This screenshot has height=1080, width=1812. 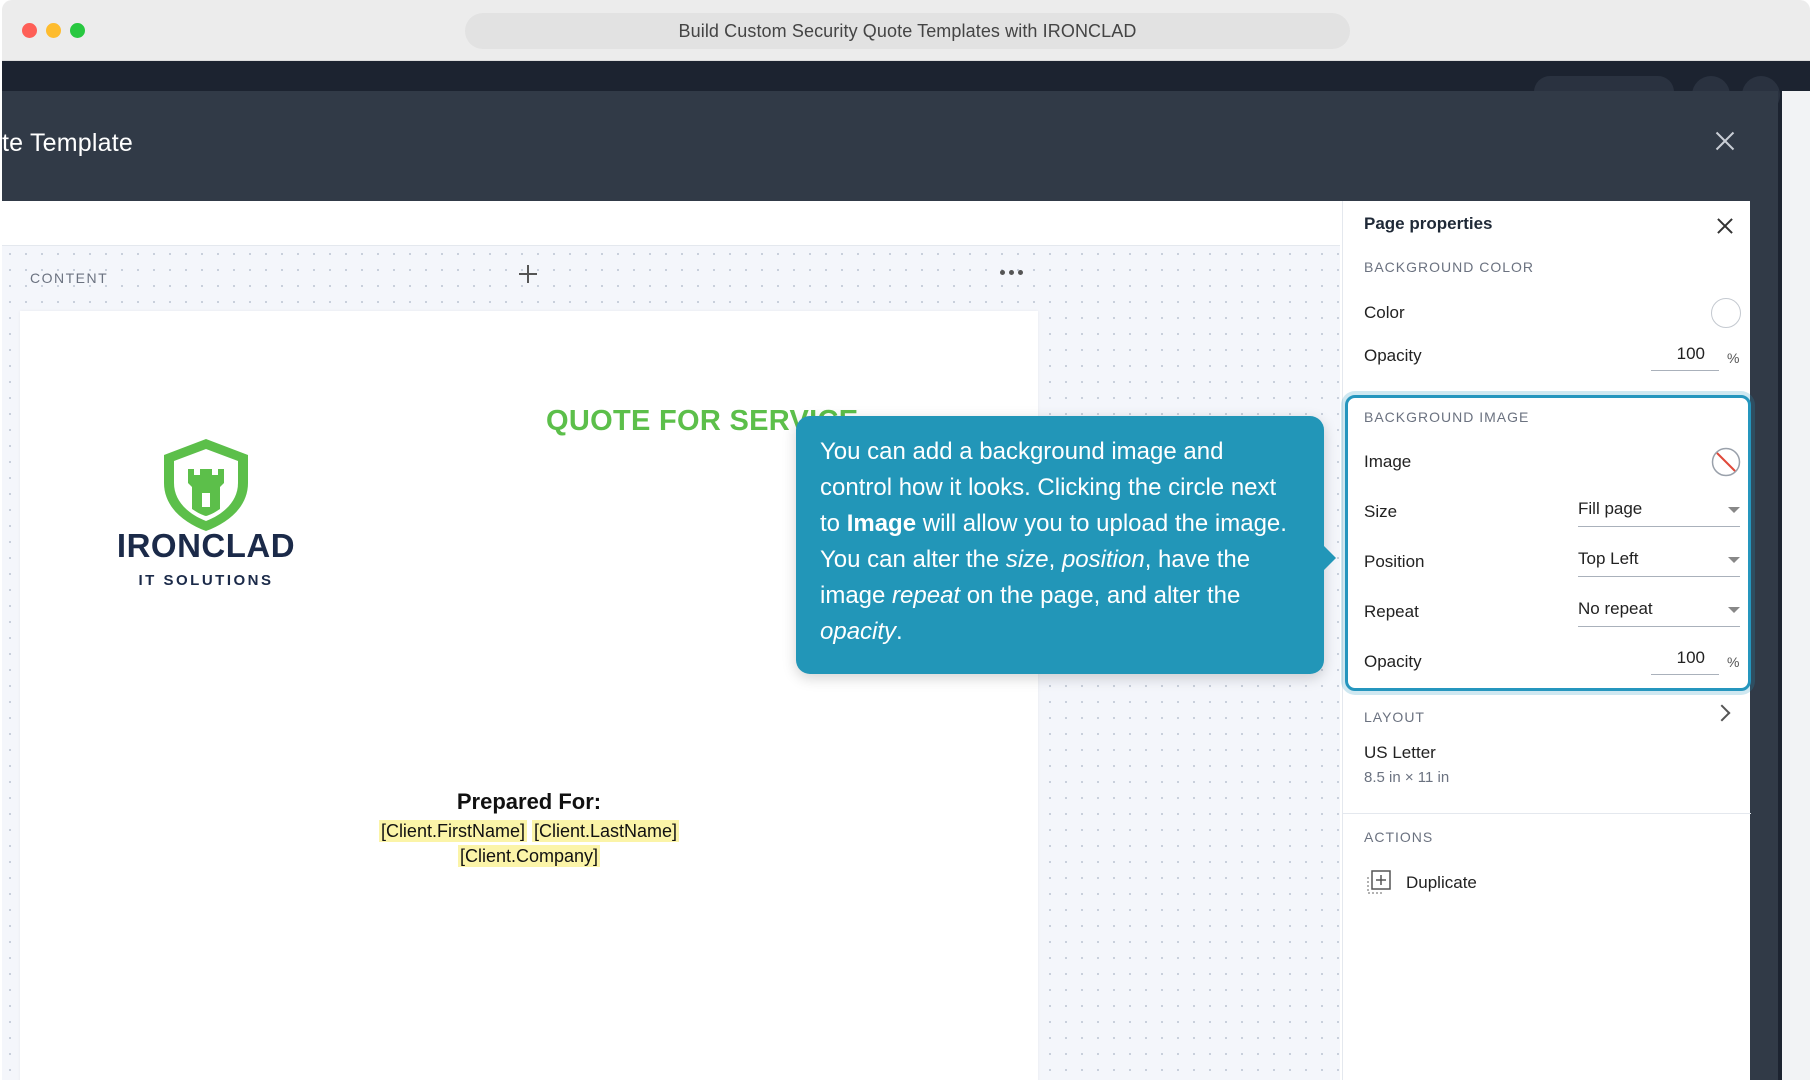 What do you see at coordinates (29, 30) in the screenshot?
I see `close-window-button` at bounding box center [29, 30].